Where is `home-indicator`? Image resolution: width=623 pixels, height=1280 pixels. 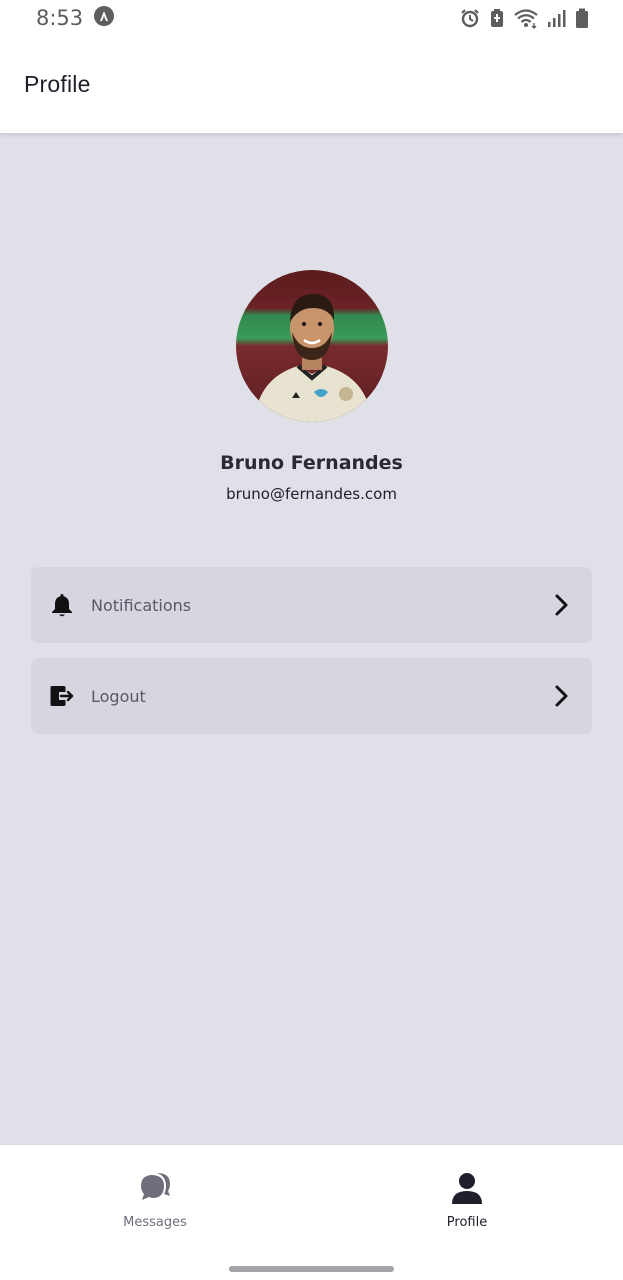 home-indicator is located at coordinates (311, 1269).